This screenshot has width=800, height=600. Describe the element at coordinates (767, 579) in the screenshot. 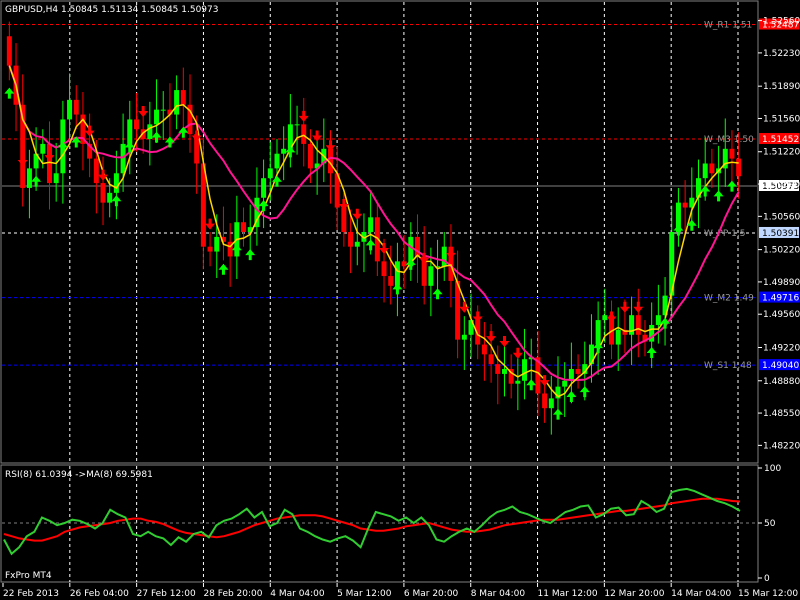

I see `rsi-tick-label: 0` at that location.